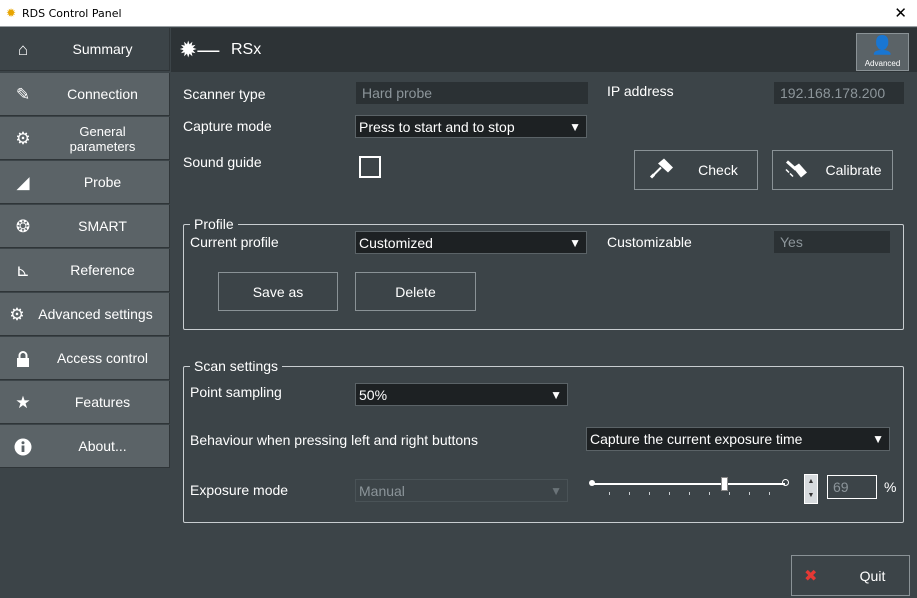  I want to click on slider-min-dot, so click(592, 483).